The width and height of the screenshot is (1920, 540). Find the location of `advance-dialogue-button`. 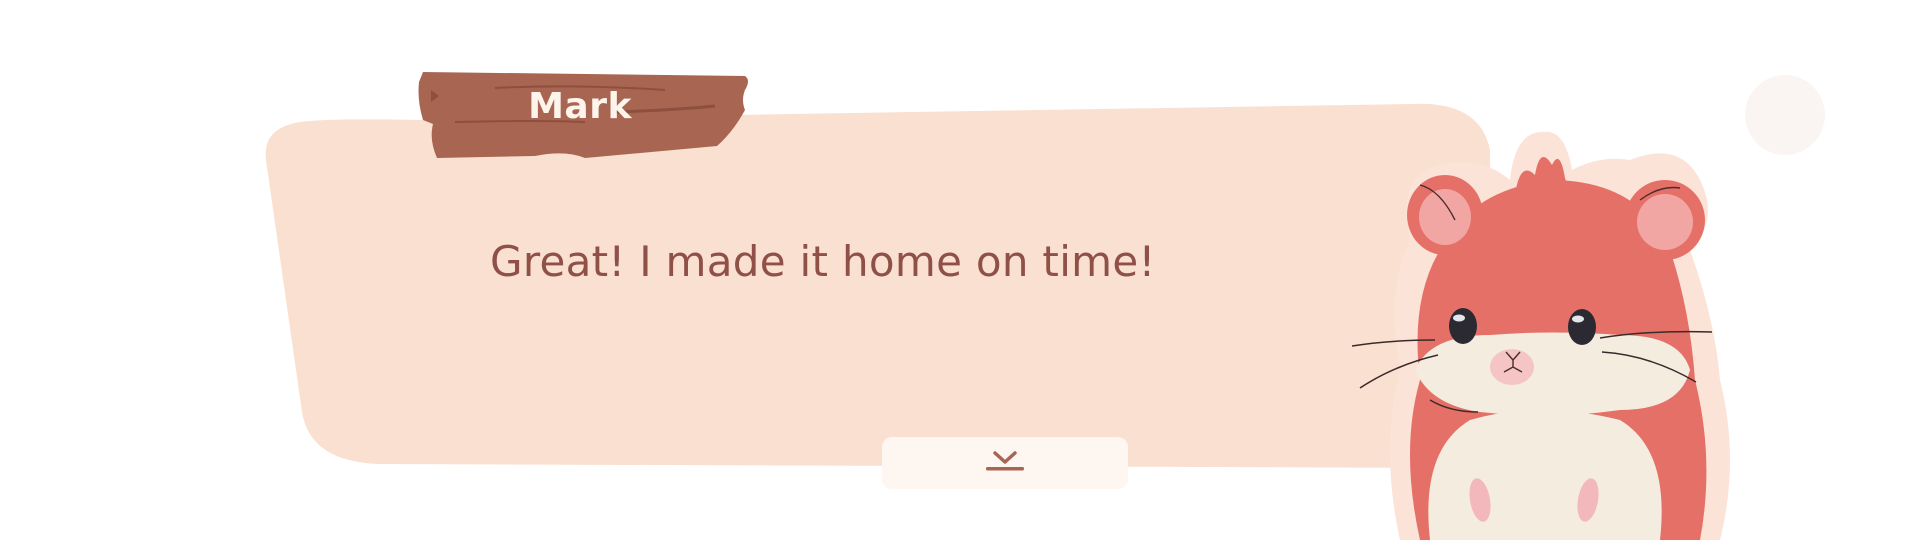

advance-dialogue-button is located at coordinates (1005, 463).